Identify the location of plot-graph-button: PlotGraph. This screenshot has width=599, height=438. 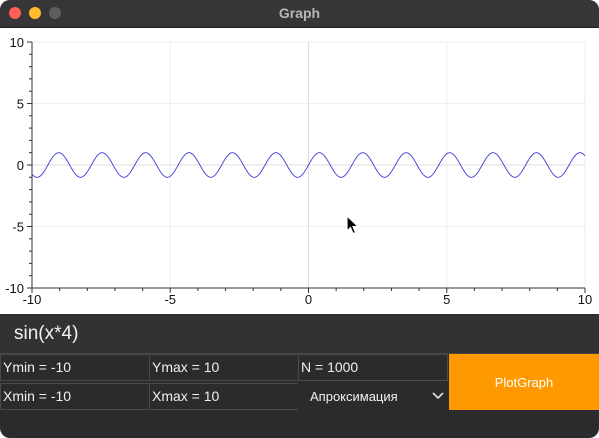
(524, 382).